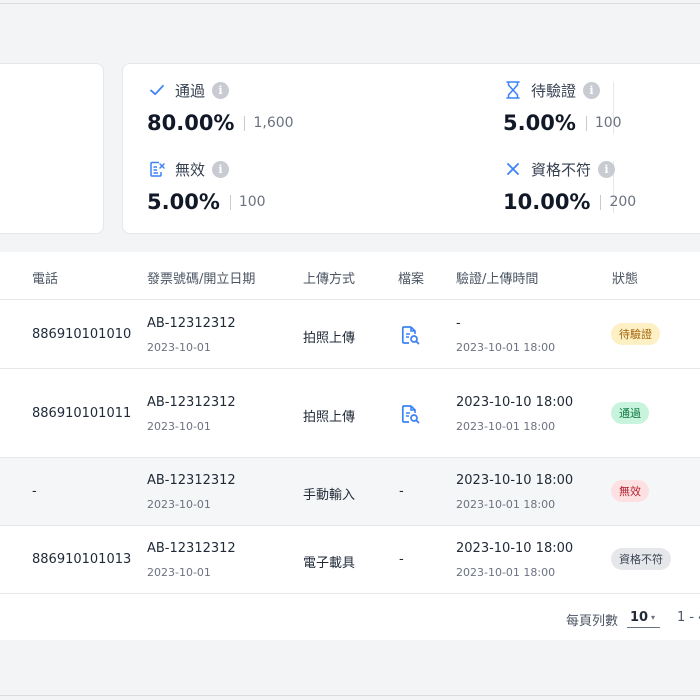  I want to click on stat-mismatch: 資格不符 i 10.00% 200, so click(569, 186).